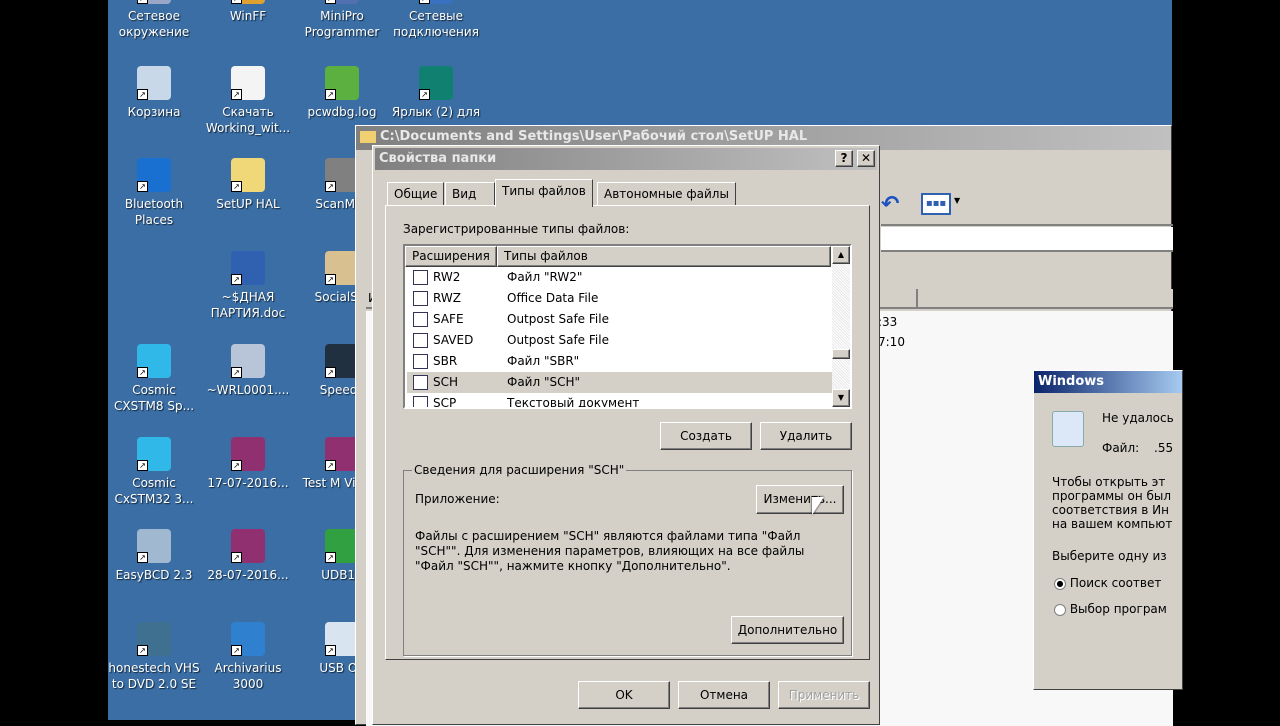 Image resolution: width=1280 pixels, height=726 pixels. What do you see at coordinates (1108, 382) in the screenshot?
I see `msgbox-titlebar: Windows` at bounding box center [1108, 382].